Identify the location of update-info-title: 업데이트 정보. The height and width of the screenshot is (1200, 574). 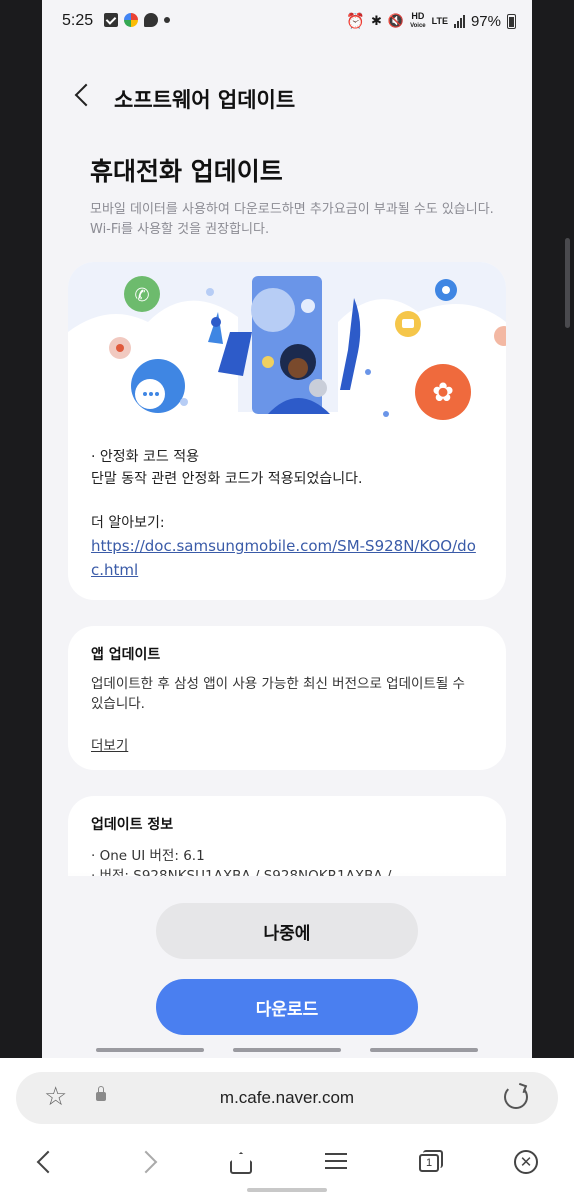
(132, 825).